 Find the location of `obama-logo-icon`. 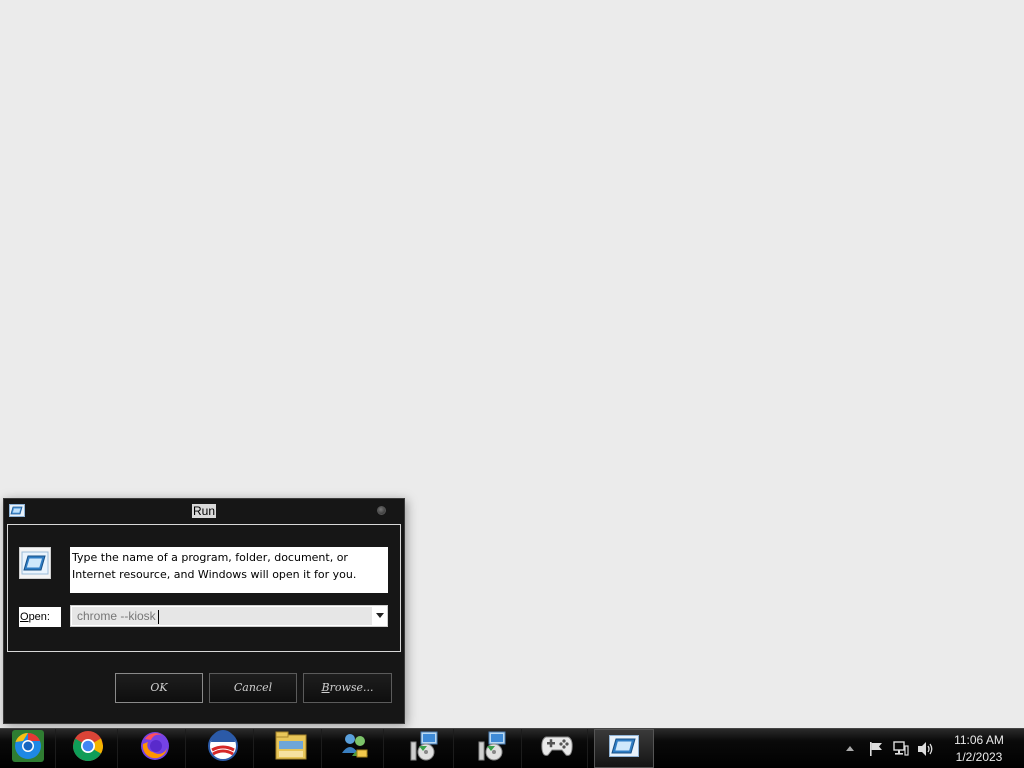

obama-logo-icon is located at coordinates (223, 748).